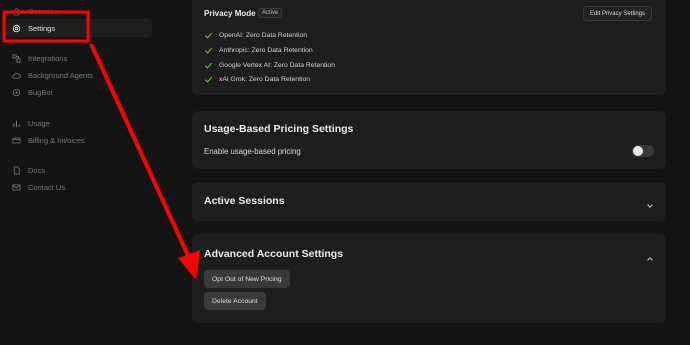 The image size is (690, 345). I want to click on retention-row-openai: OpenAI: Zero Data Retention, so click(255, 35).